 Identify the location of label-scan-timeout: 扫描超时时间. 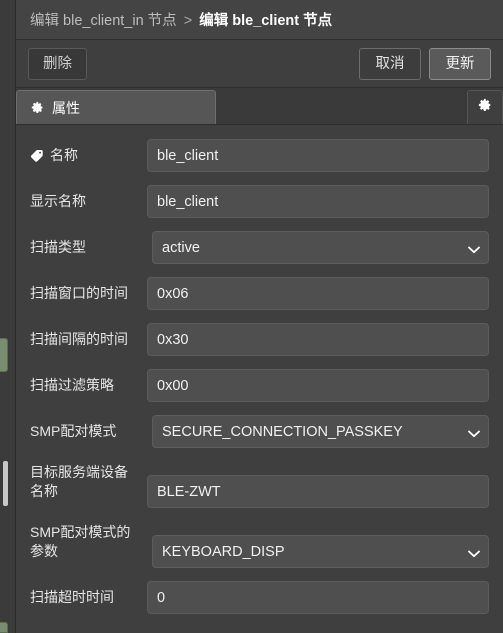
(88, 597).